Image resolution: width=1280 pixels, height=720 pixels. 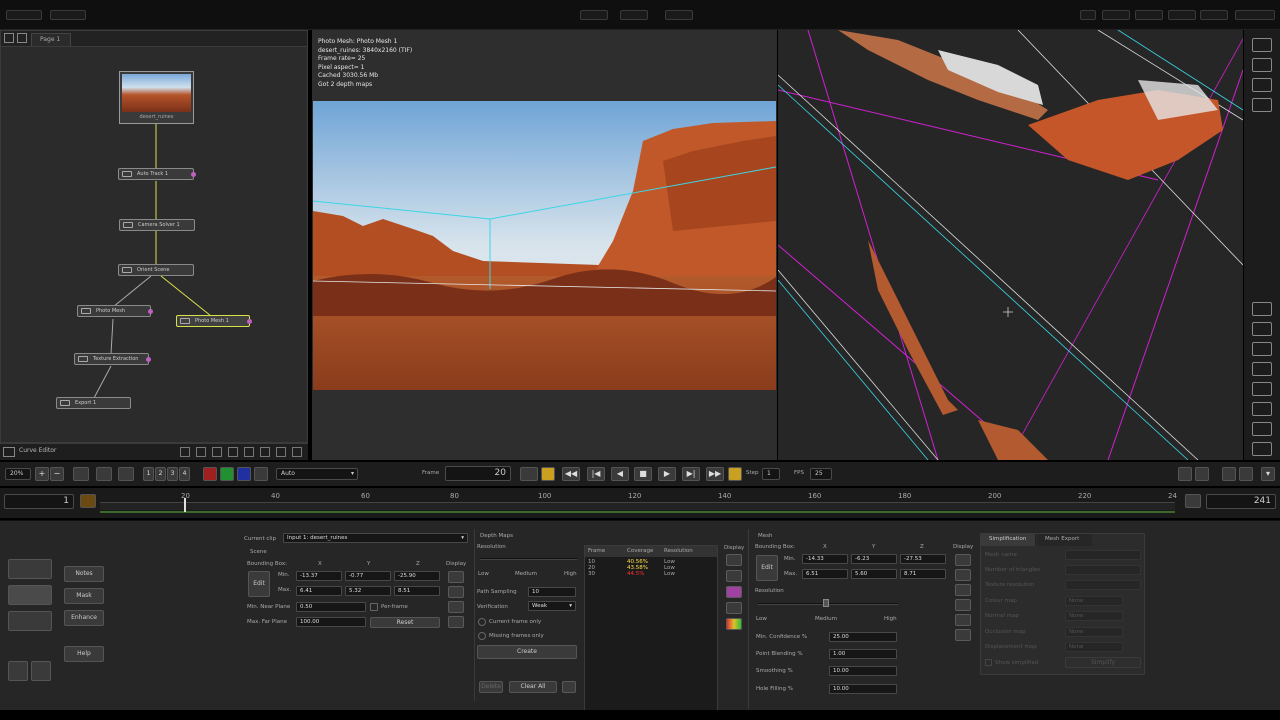 What do you see at coordinates (81, 474) in the screenshot?
I see `fit-icon` at bounding box center [81, 474].